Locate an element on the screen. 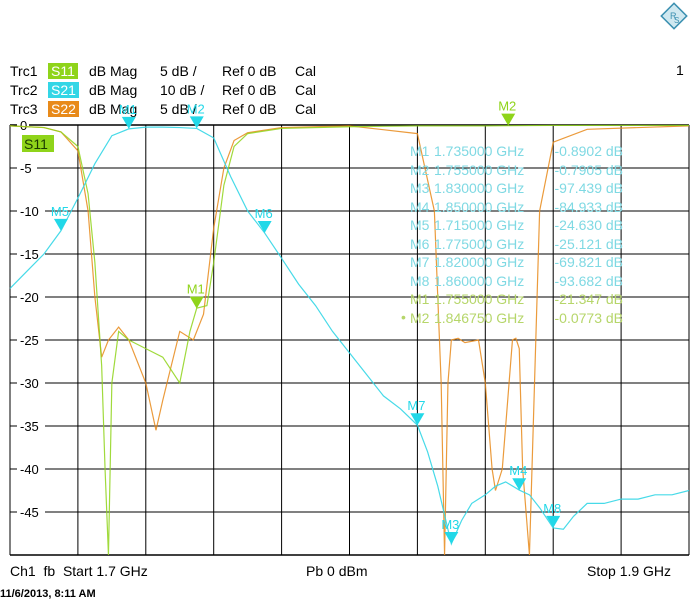 The width and height of the screenshot is (693, 611). y-tick-label: -25 is located at coordinates (29, 340).